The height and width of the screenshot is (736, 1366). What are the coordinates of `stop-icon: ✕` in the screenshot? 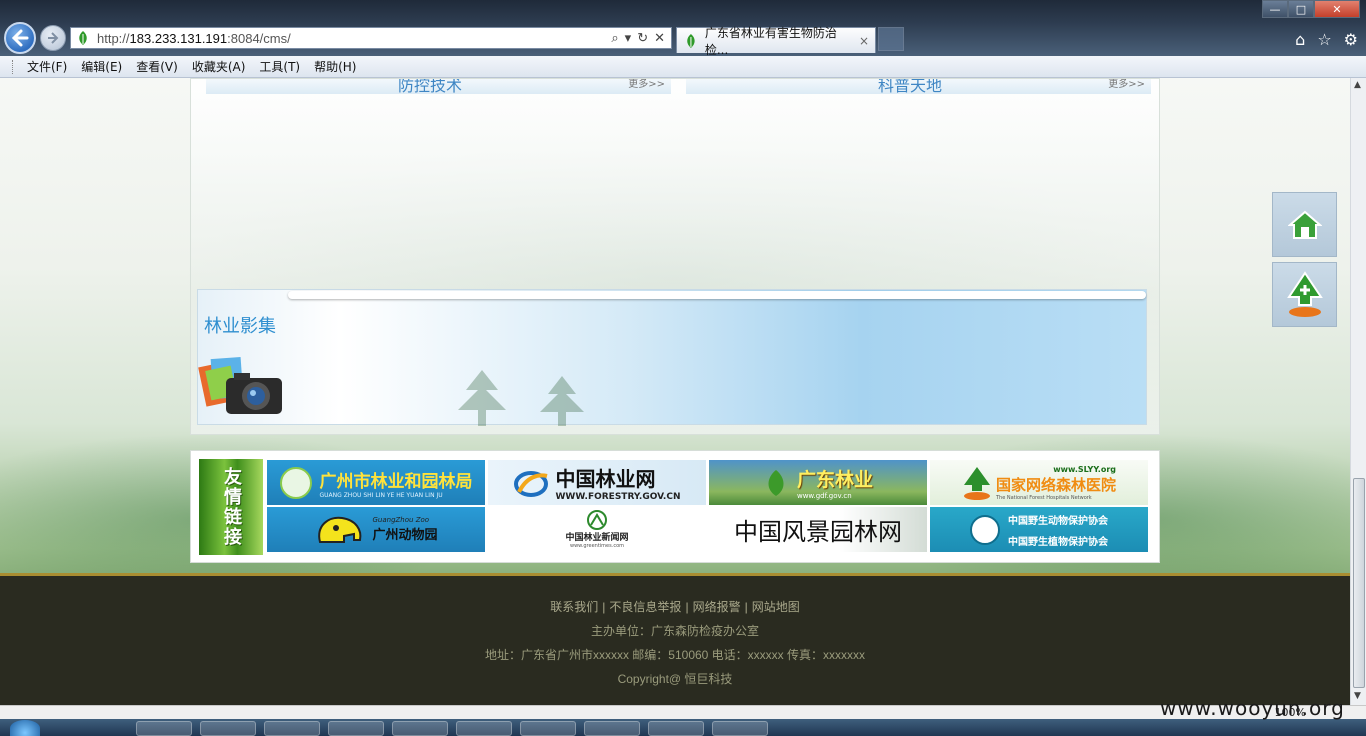 It's located at (659, 38).